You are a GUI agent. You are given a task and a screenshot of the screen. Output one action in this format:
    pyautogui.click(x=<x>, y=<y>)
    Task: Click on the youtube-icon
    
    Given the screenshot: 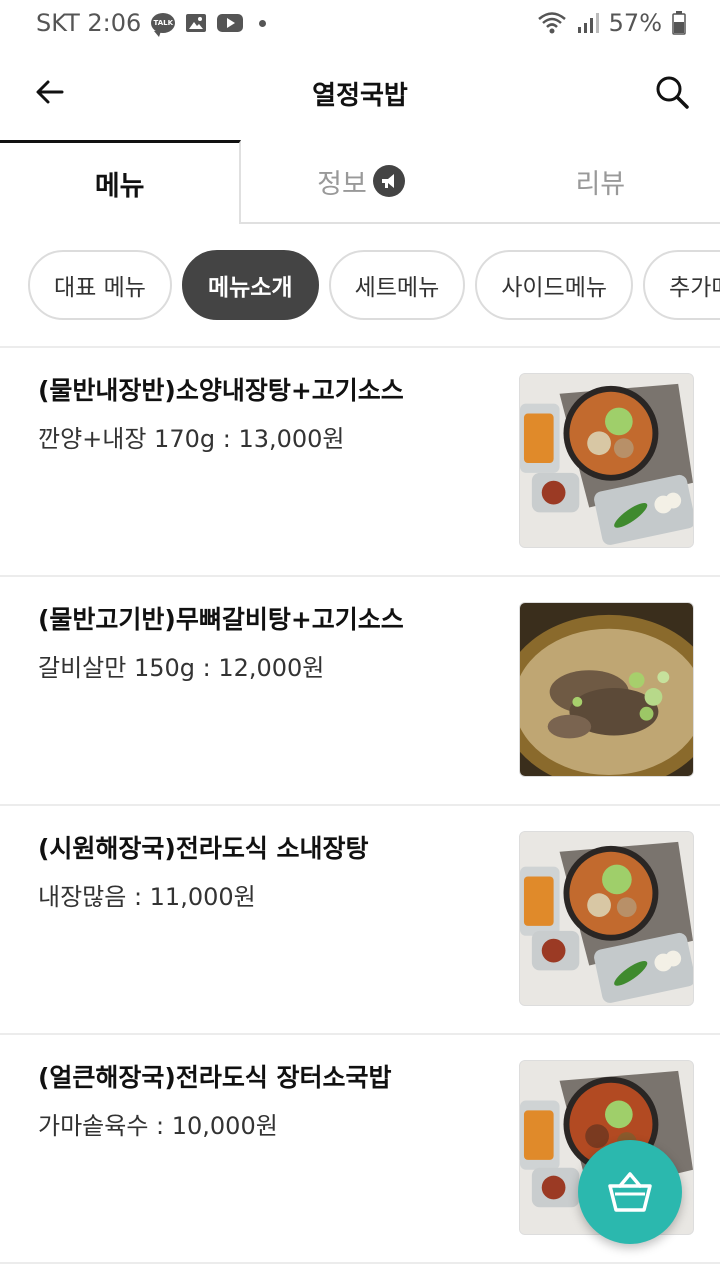 What is the action you would take?
    pyautogui.click(x=230, y=23)
    